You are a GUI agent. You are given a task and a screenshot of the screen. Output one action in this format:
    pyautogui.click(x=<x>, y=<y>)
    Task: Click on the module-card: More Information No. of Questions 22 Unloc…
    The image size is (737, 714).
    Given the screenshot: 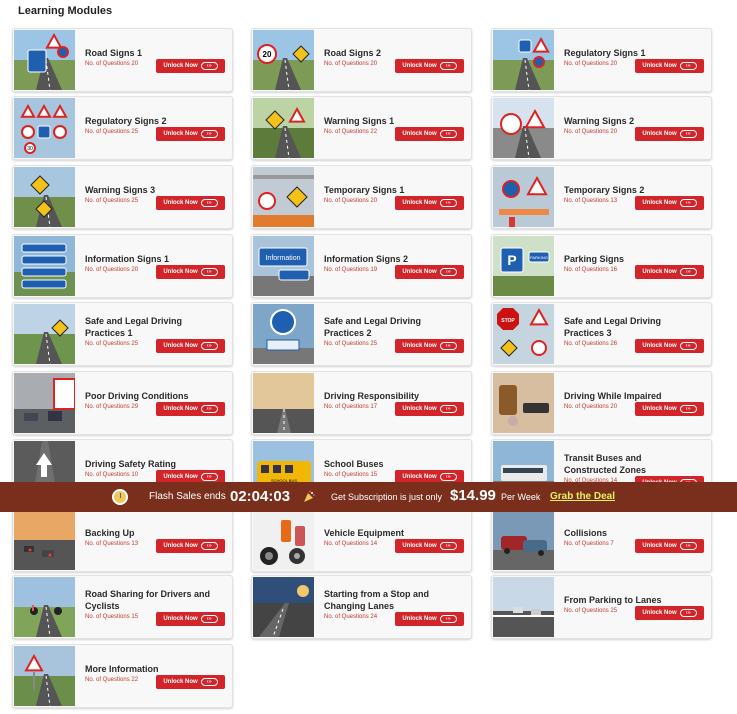 What is the action you would take?
    pyautogui.click(x=122, y=676)
    